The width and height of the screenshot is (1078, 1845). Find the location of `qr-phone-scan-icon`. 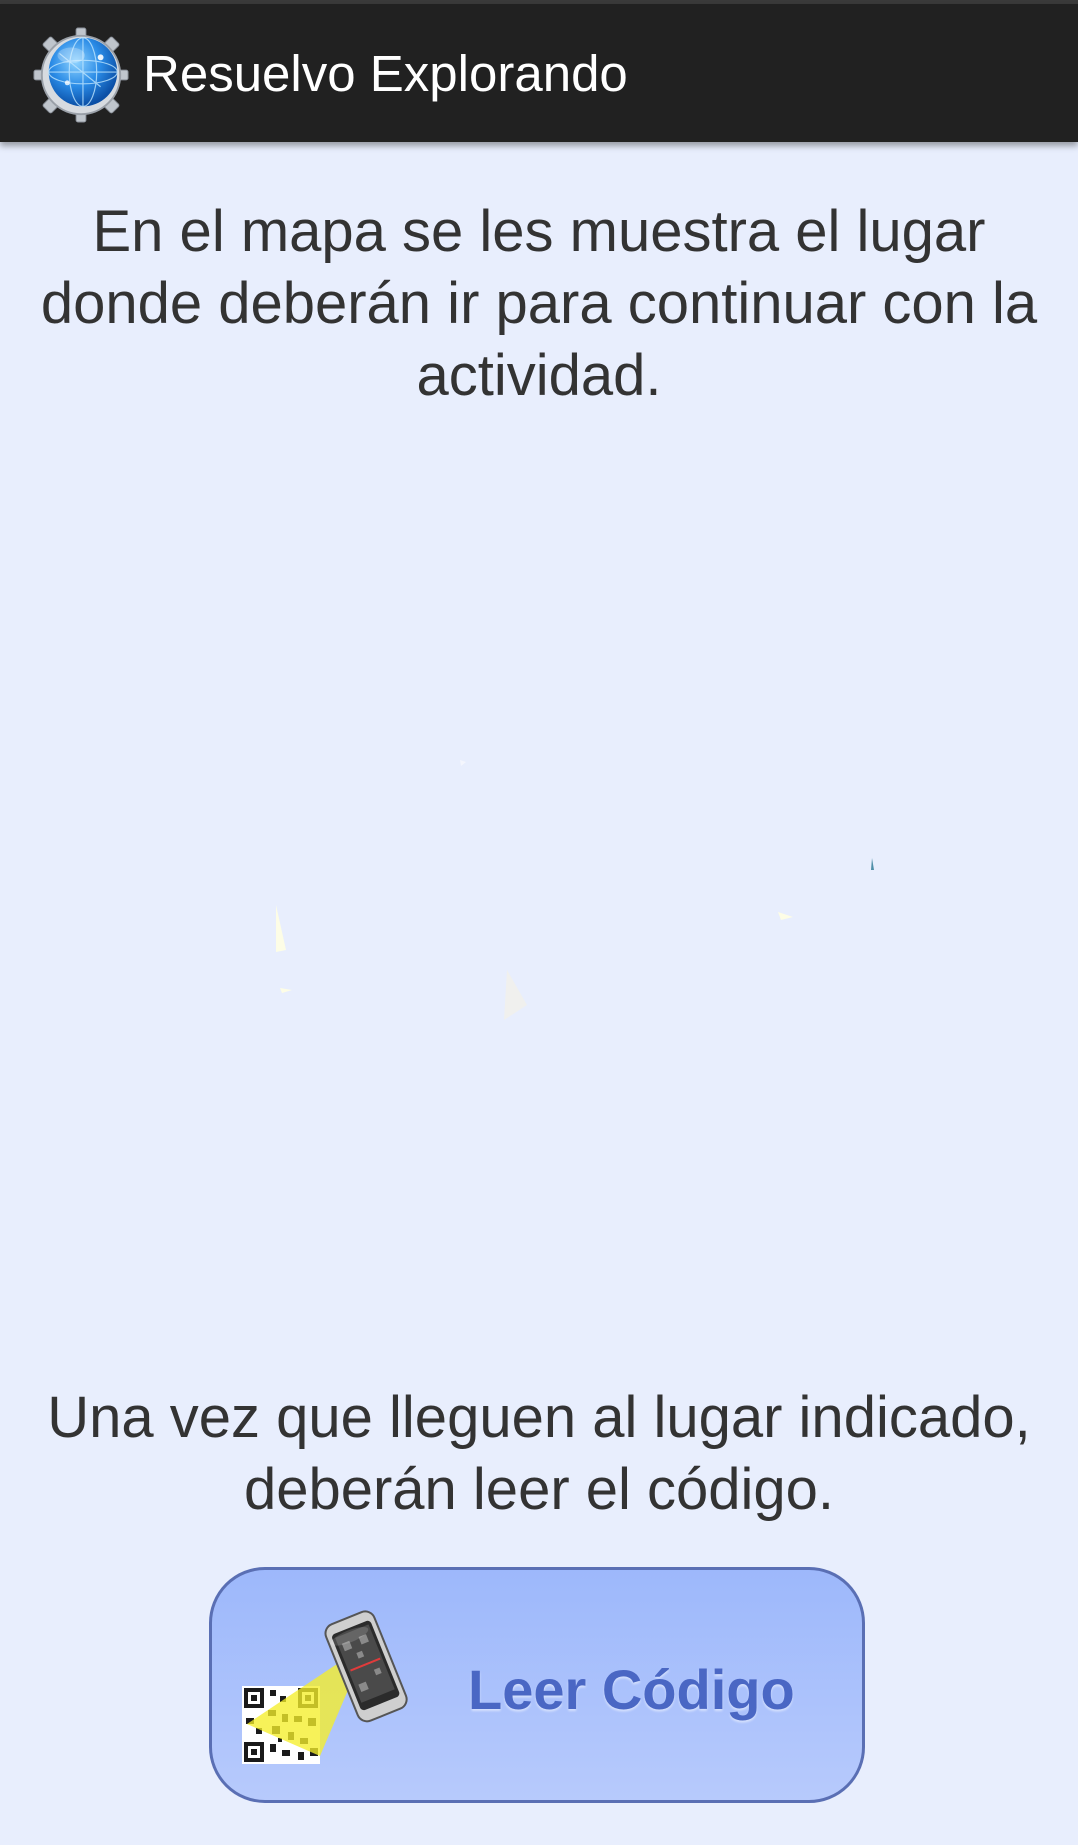

qr-phone-scan-icon is located at coordinates (325, 1687).